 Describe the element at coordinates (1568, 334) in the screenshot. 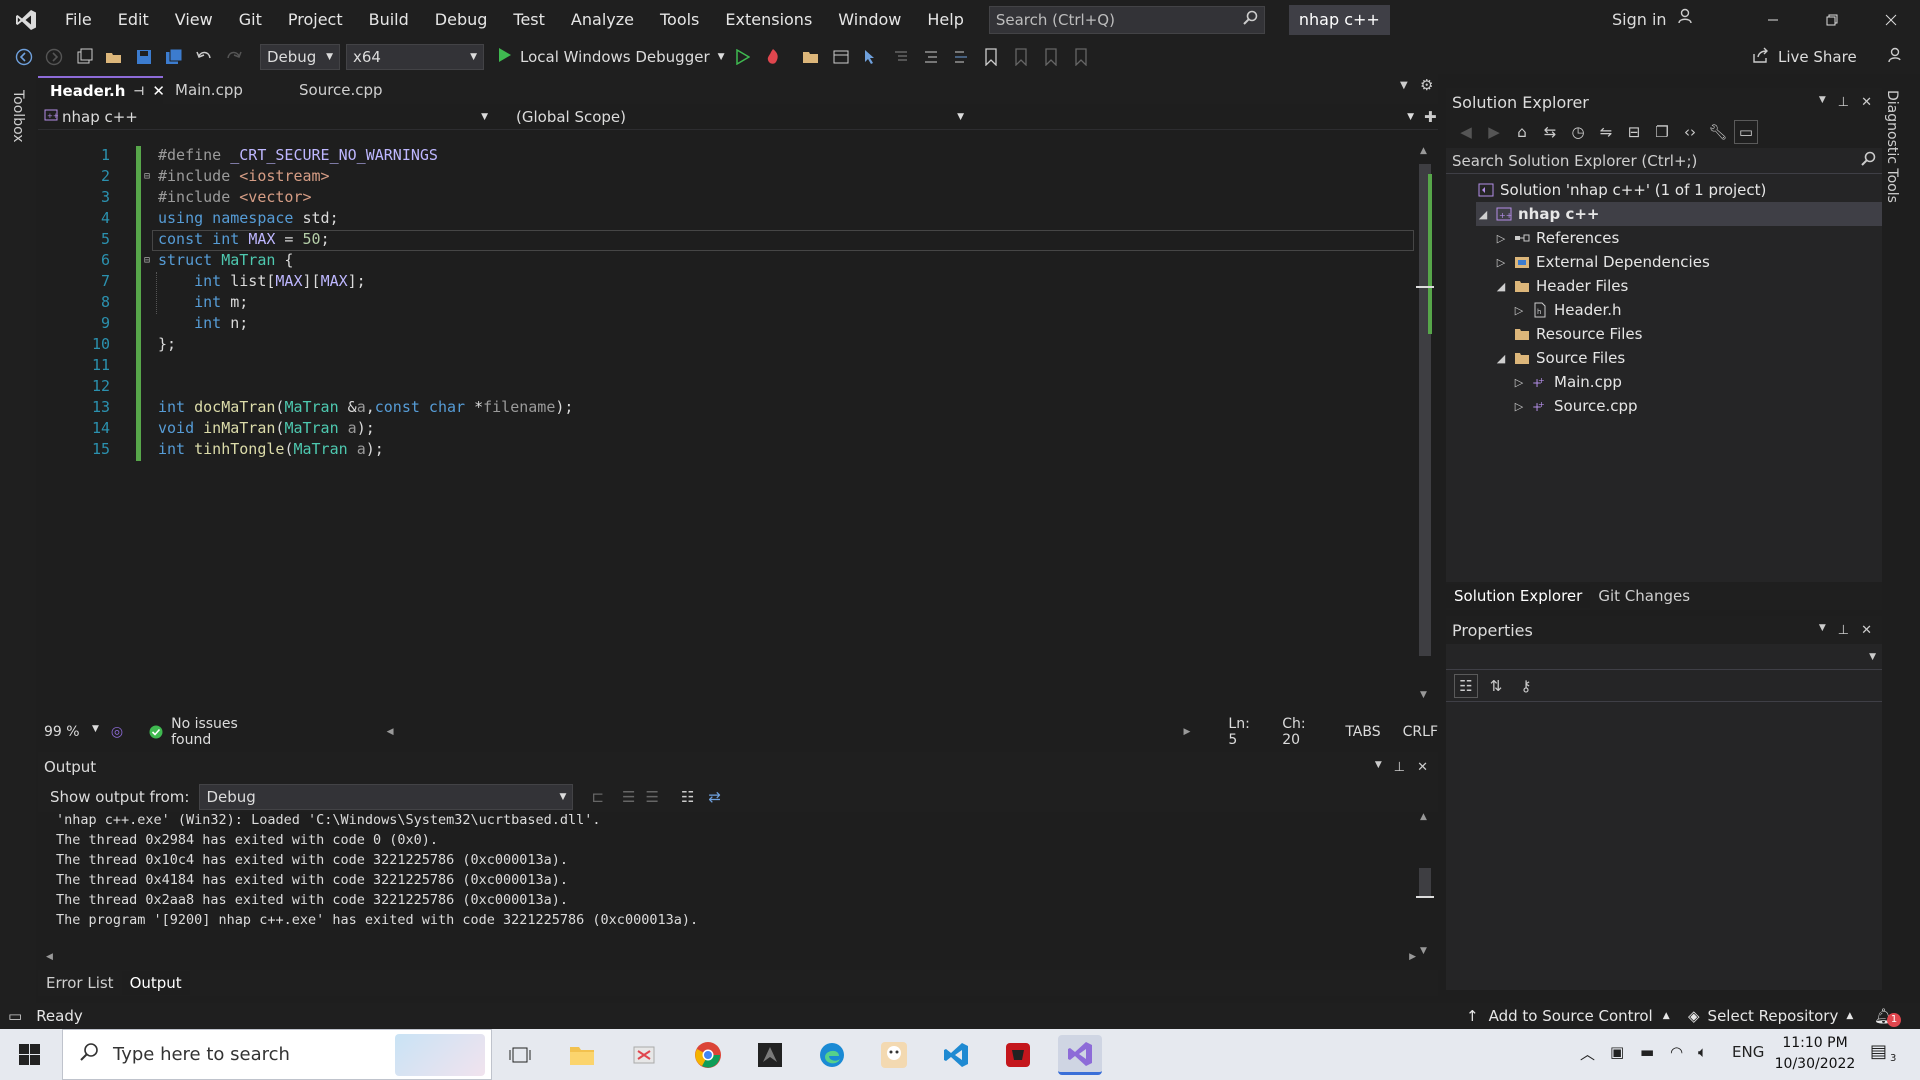

I see `tree-item: Resource Files` at that location.